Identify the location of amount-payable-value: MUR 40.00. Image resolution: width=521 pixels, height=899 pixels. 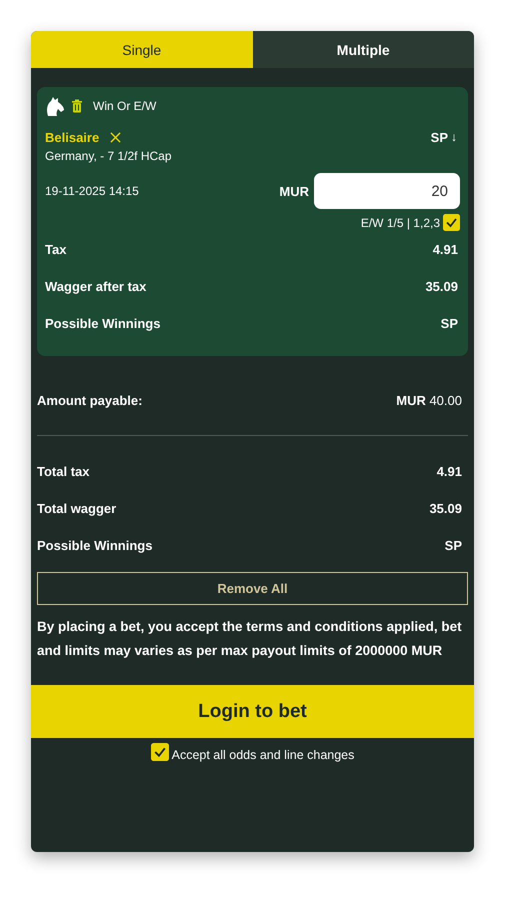
(429, 400).